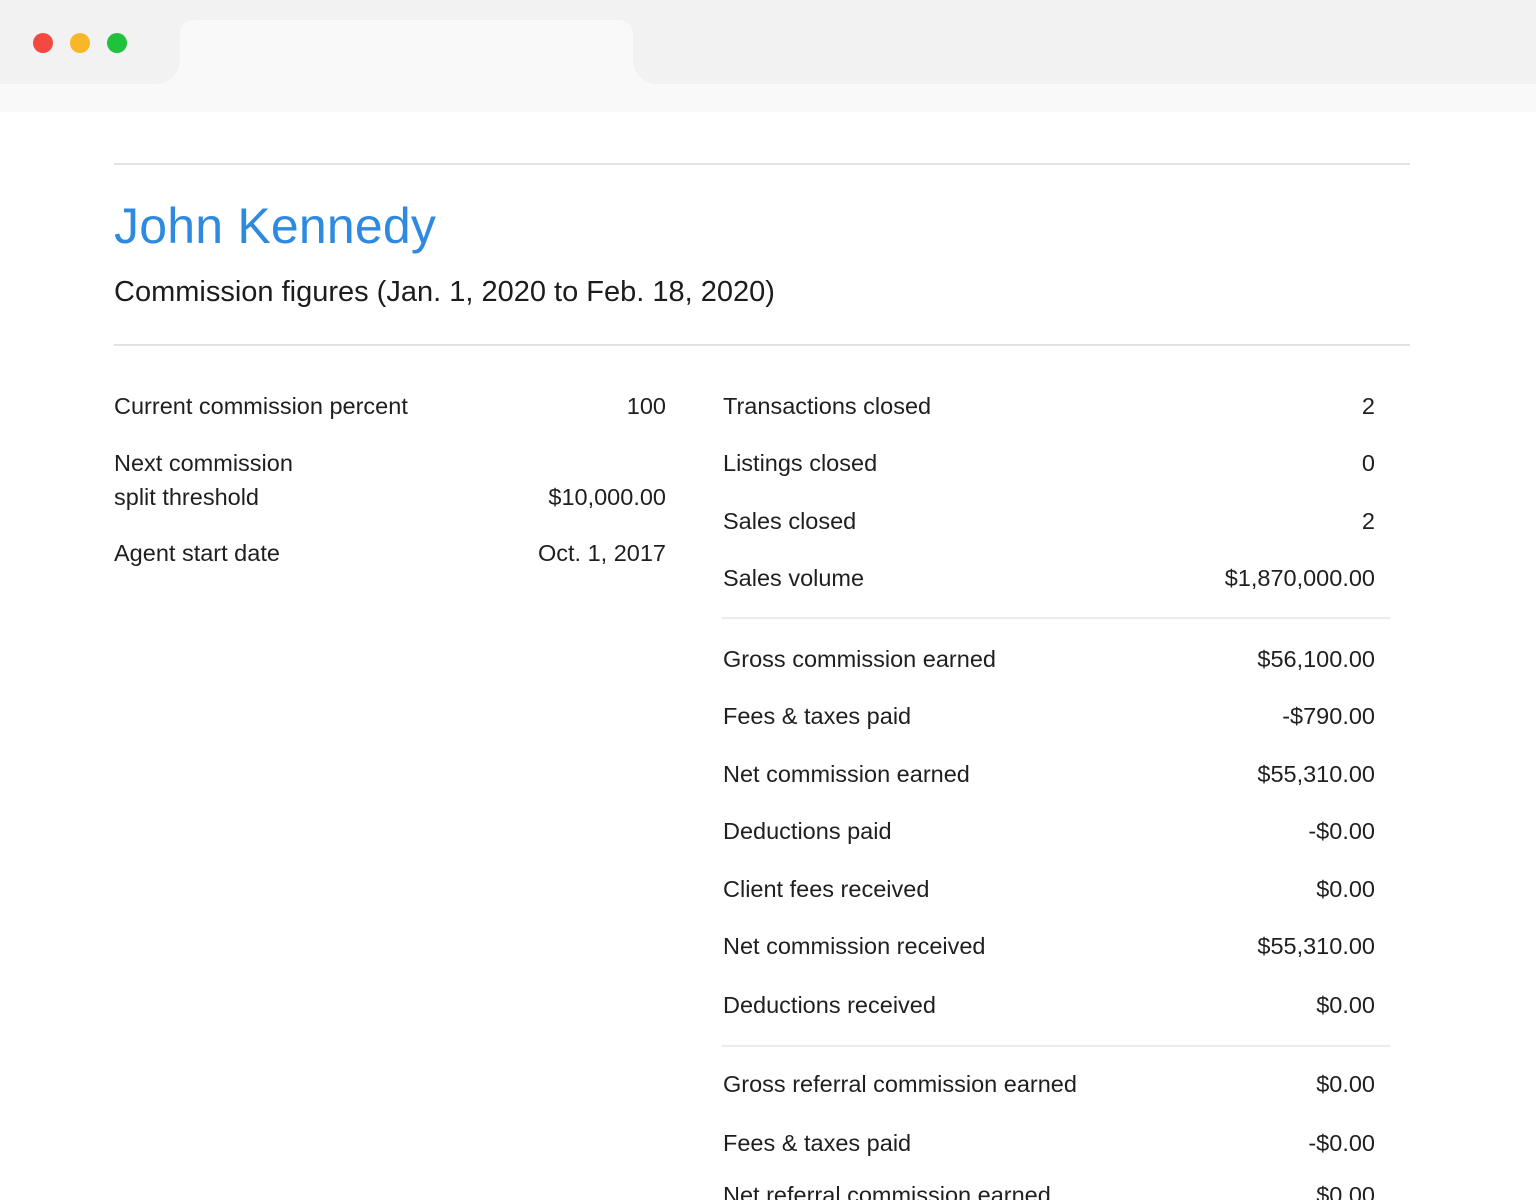 The width and height of the screenshot is (1536, 1200). I want to click on browser-tab, so click(406, 66).